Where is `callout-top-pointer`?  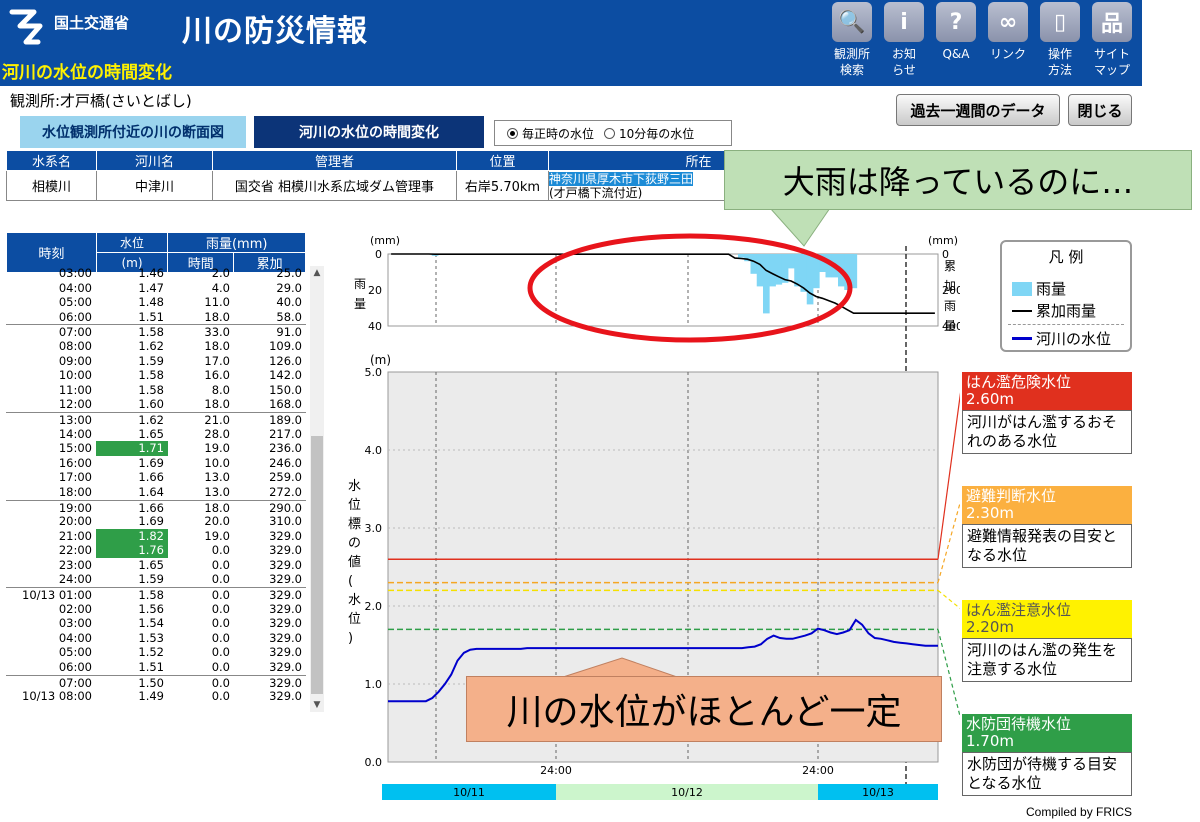
callout-top-pointer is located at coordinates (799, 227).